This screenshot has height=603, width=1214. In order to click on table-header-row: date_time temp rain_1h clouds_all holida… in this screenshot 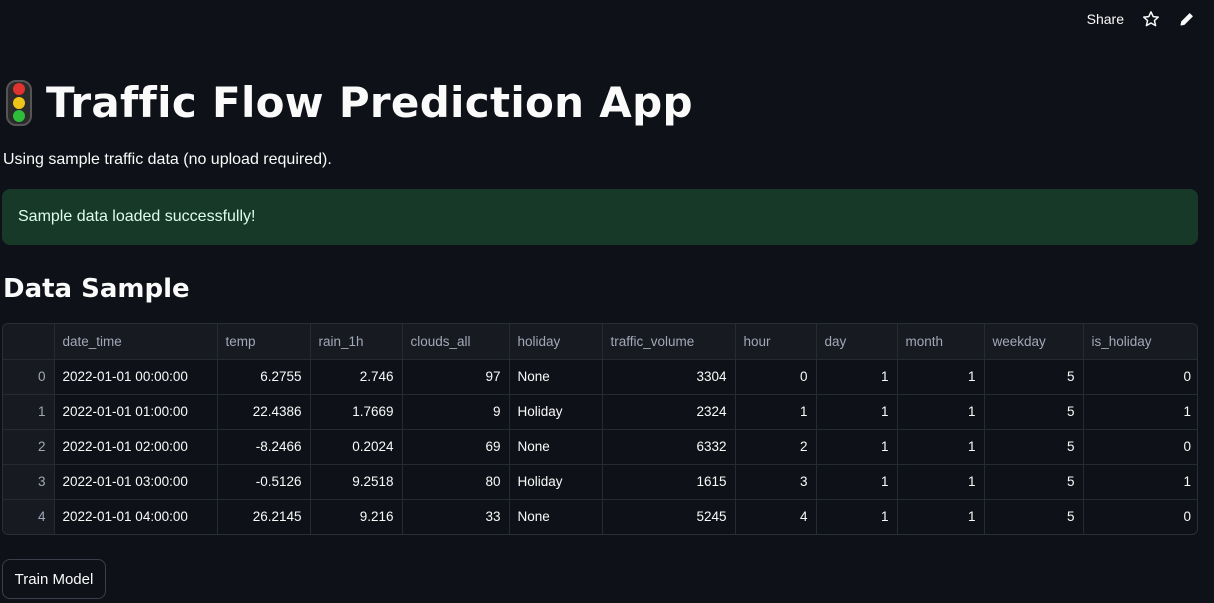, I will do `click(600, 342)`.